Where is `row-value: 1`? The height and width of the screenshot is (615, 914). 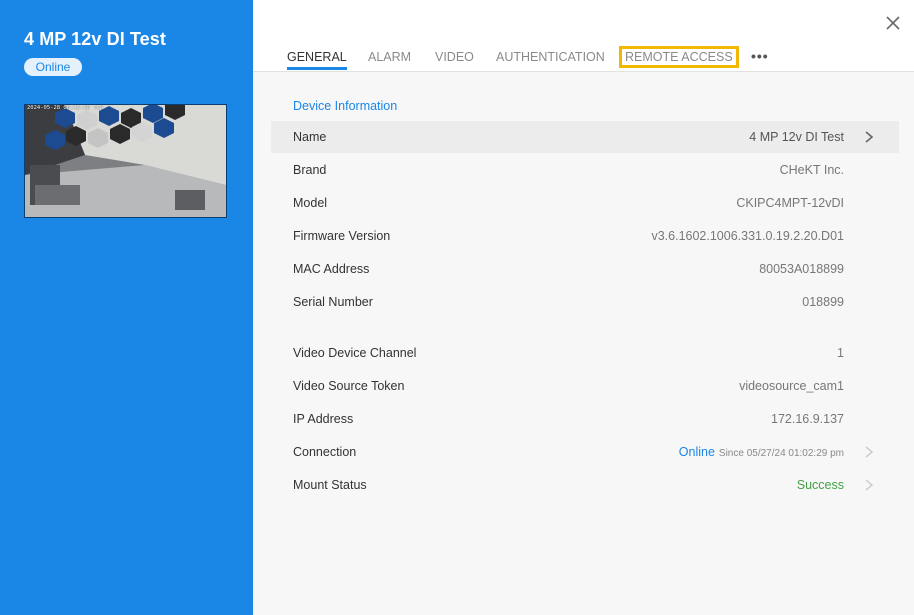 row-value: 1 is located at coordinates (840, 353).